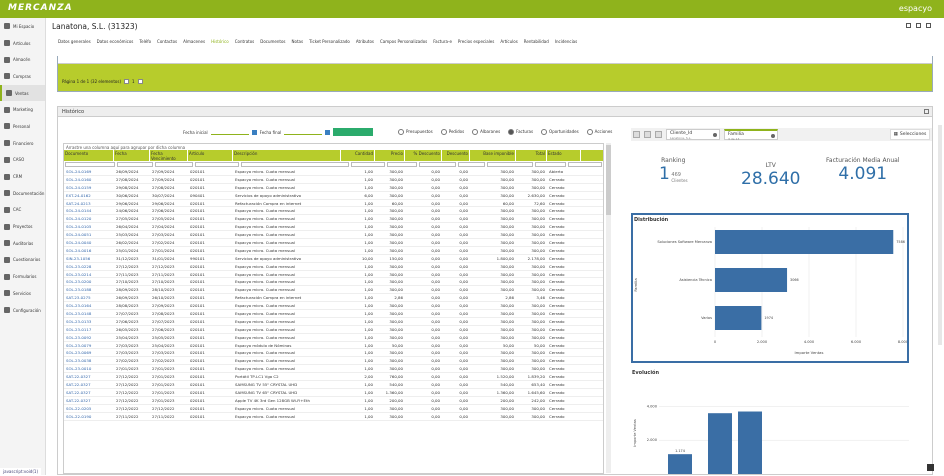  Describe the element at coordinates (89, 305) in the screenshot. I see `document-link: SOL-23-0164` at that location.